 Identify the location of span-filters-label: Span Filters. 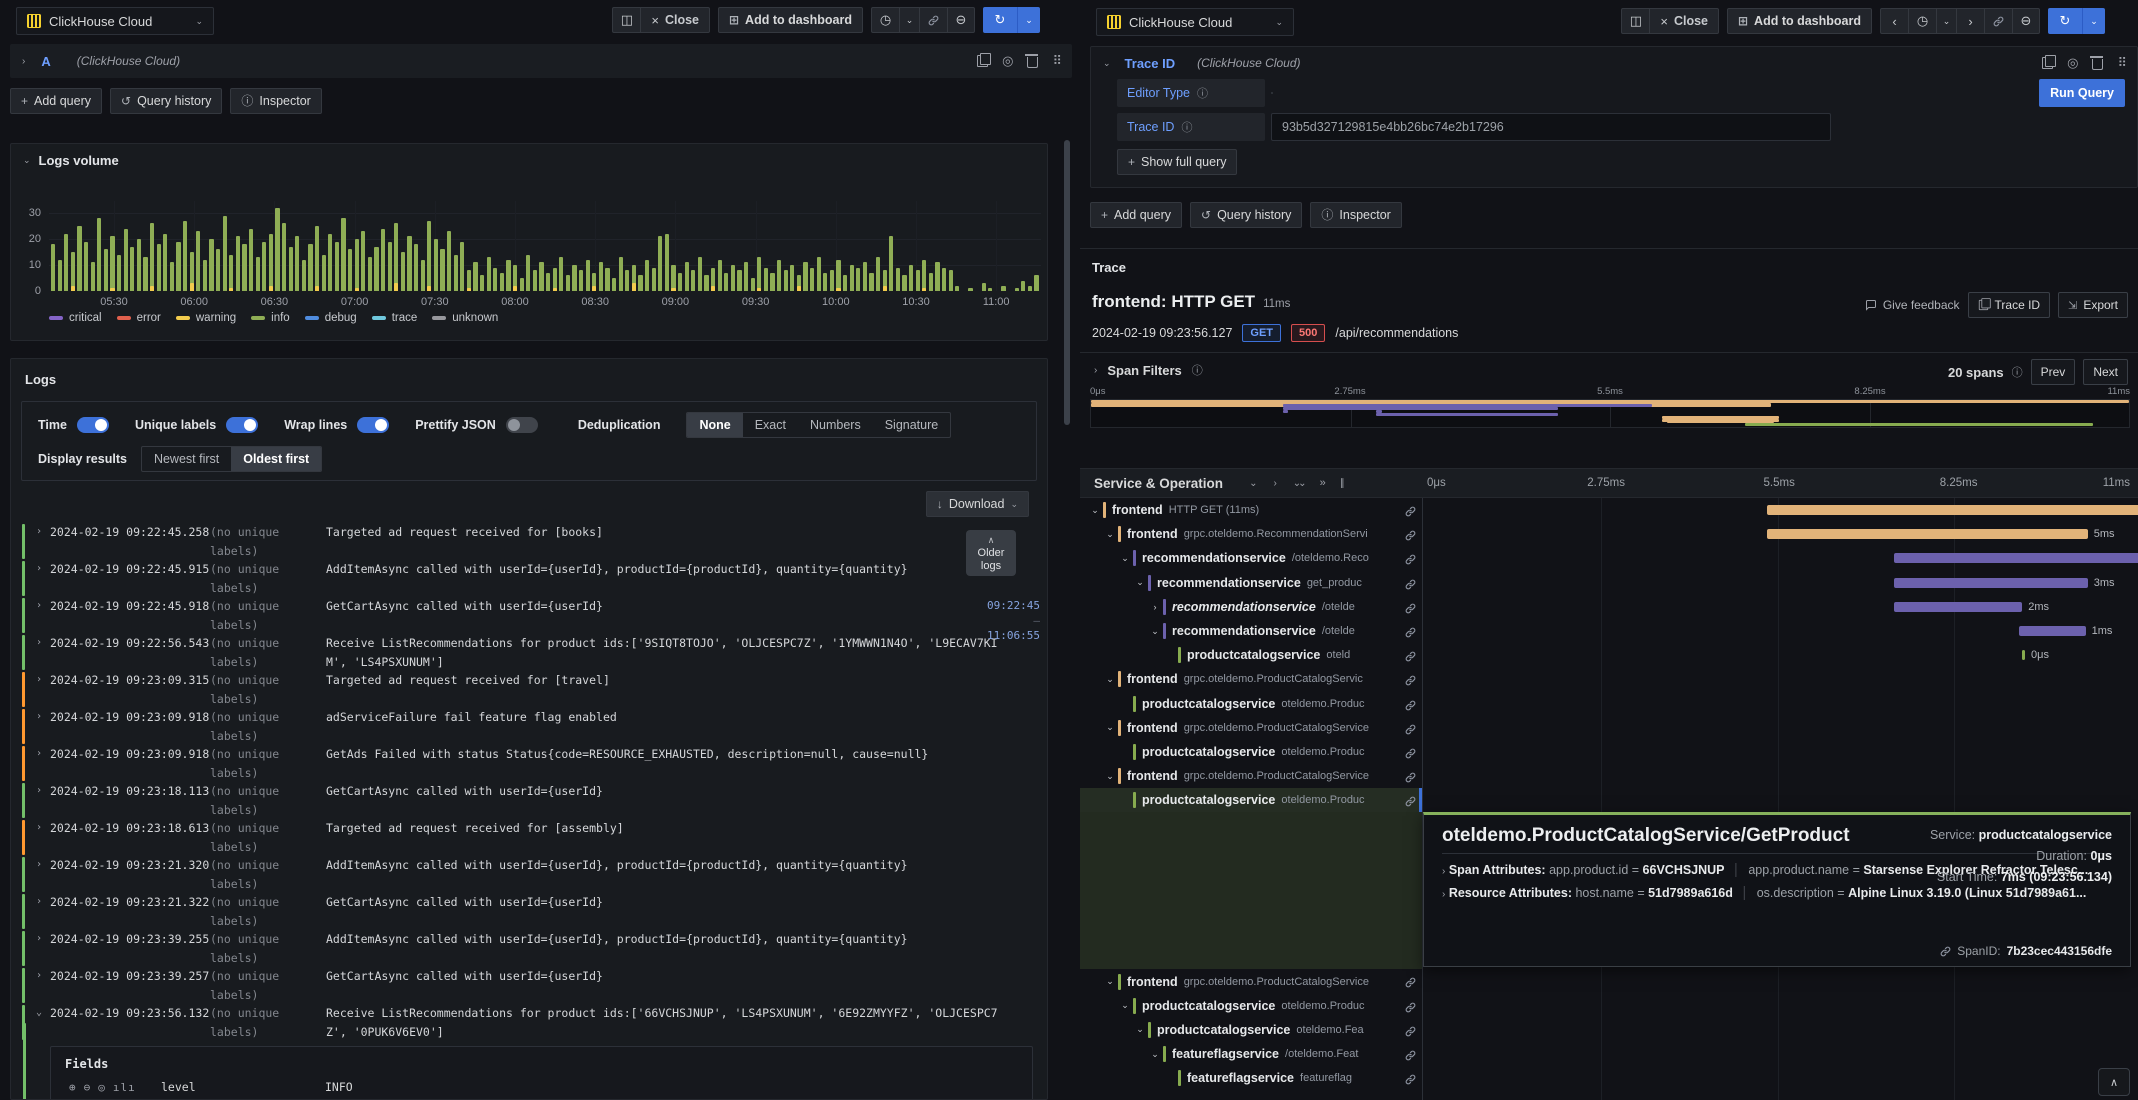
(1144, 370).